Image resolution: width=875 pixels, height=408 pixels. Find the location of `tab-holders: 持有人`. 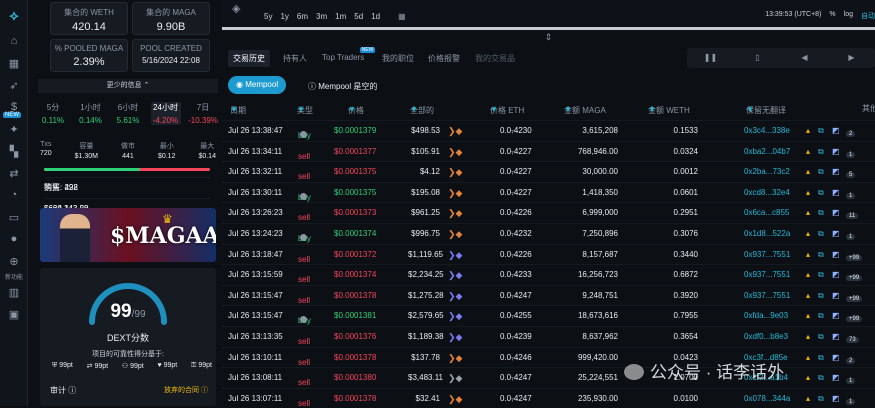

tab-holders: 持有人 is located at coordinates (295, 58).